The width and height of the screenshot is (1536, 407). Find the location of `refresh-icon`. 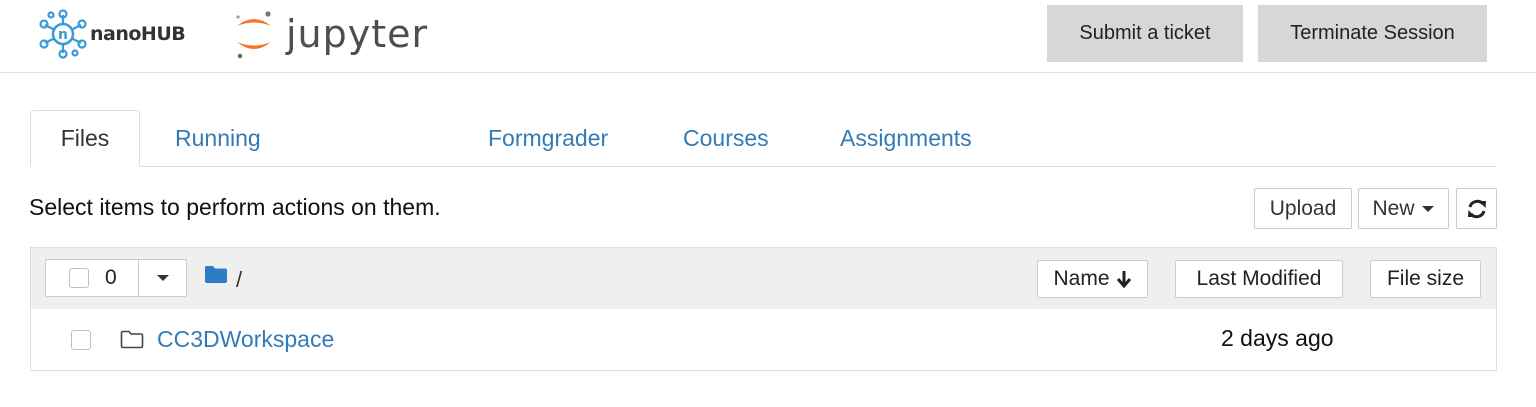

refresh-icon is located at coordinates (1476, 208).